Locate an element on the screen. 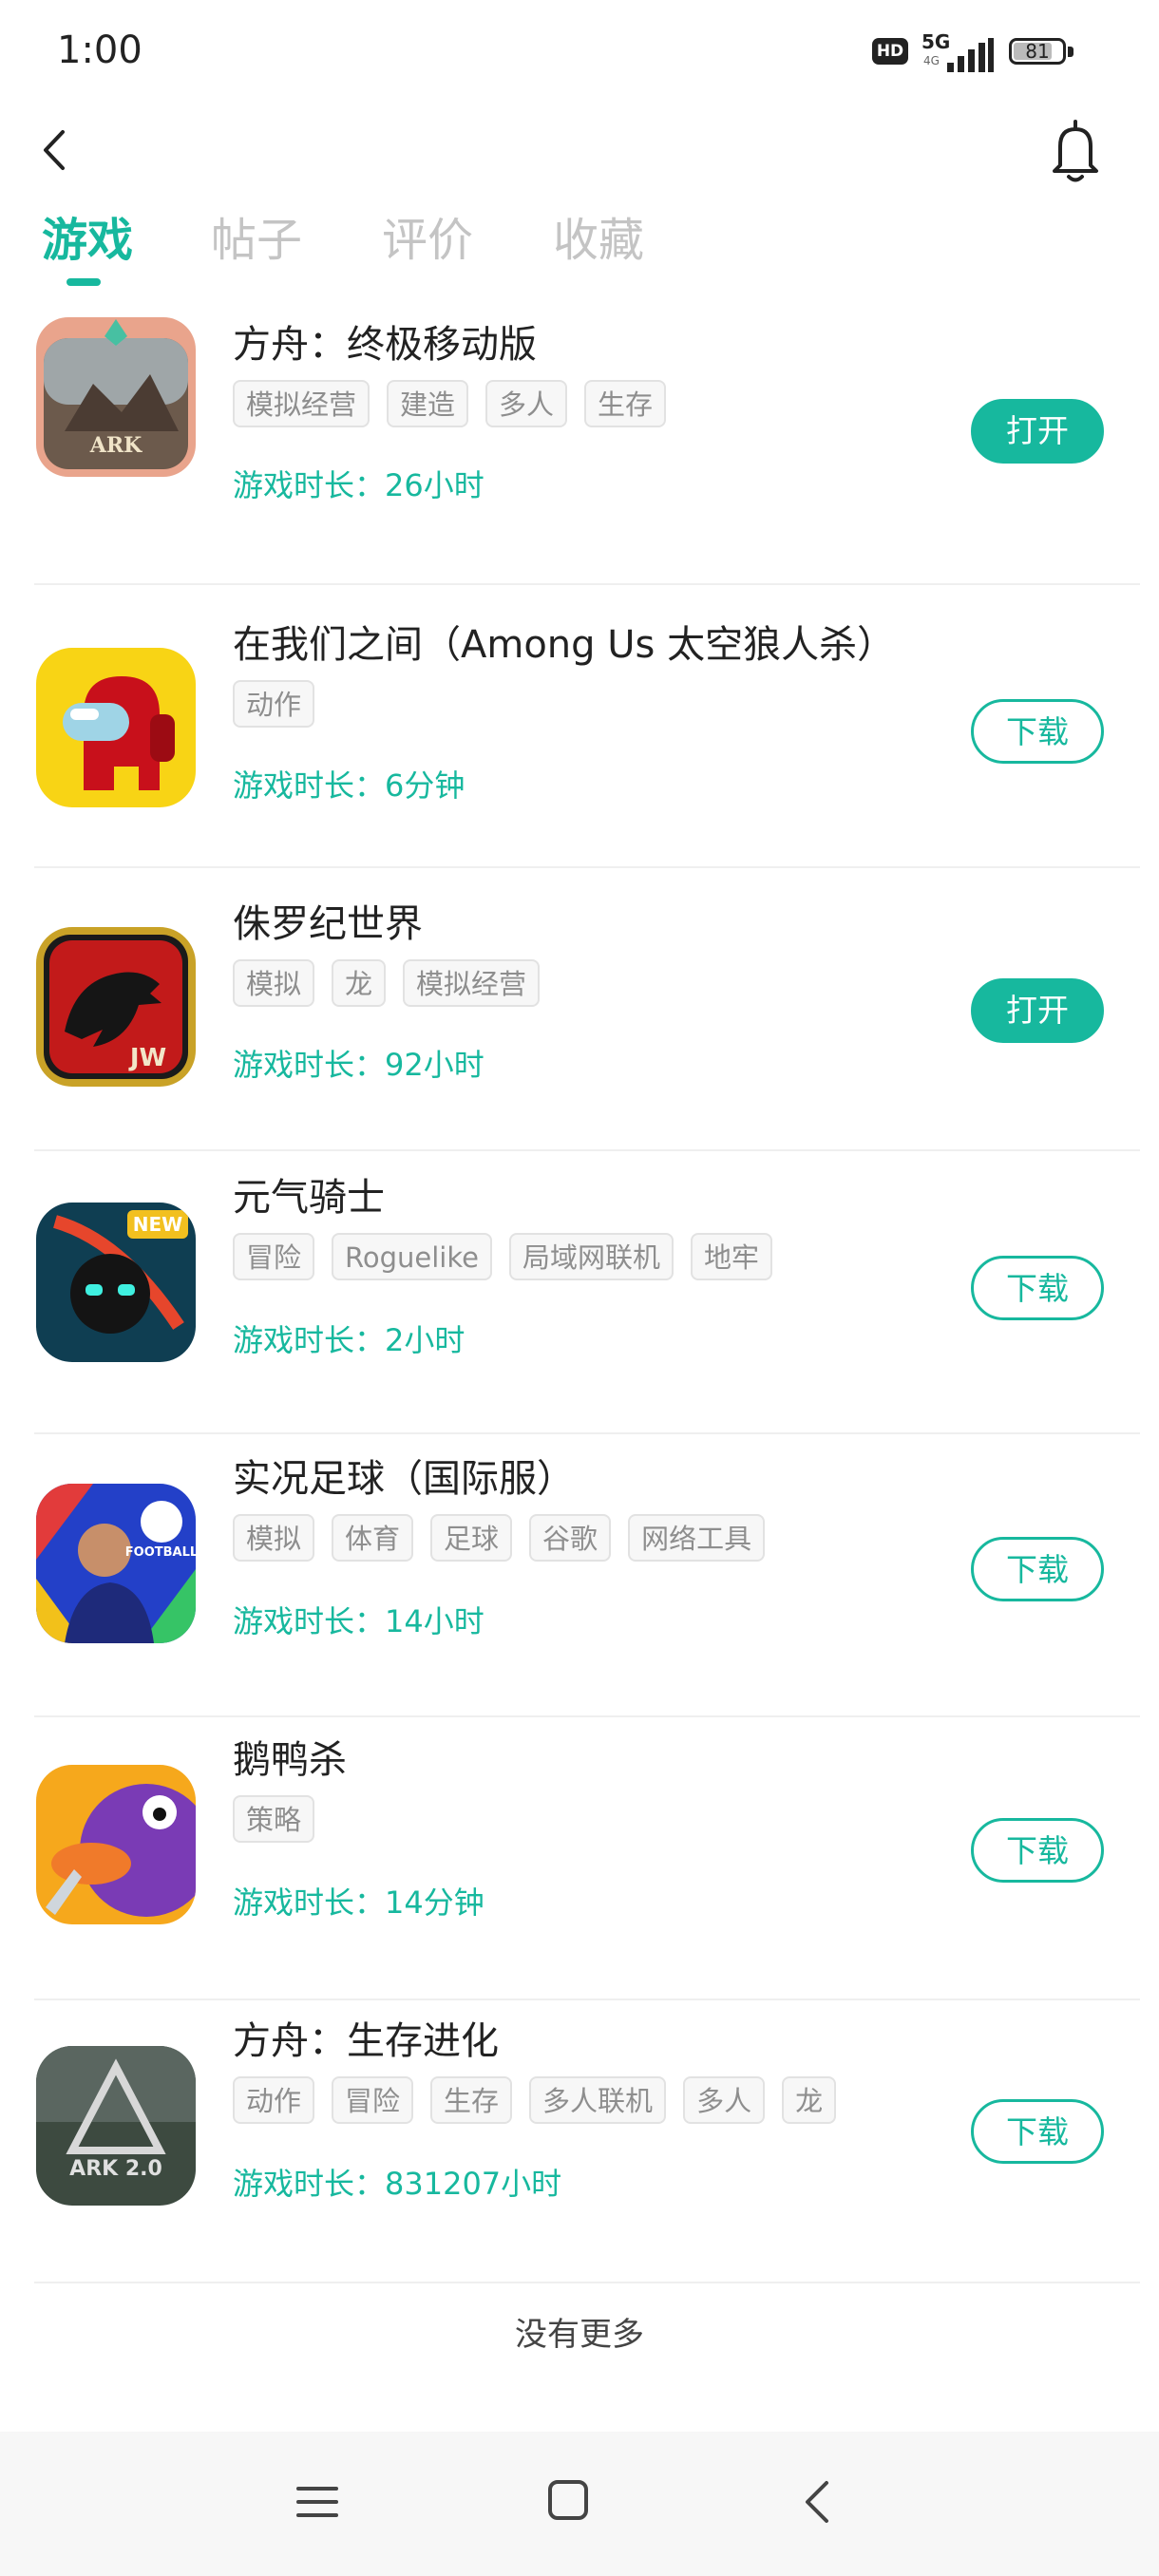 This screenshot has width=1159, height=2576. tag: 网络工具 is located at coordinates (697, 1538).